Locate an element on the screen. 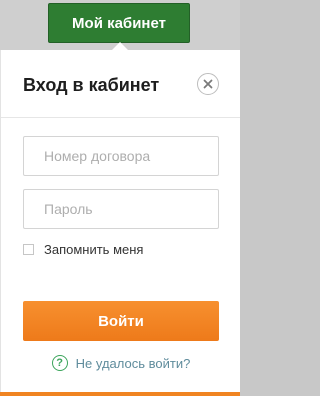 The width and height of the screenshot is (320, 396). contract-number-input is located at coordinates (121, 156).